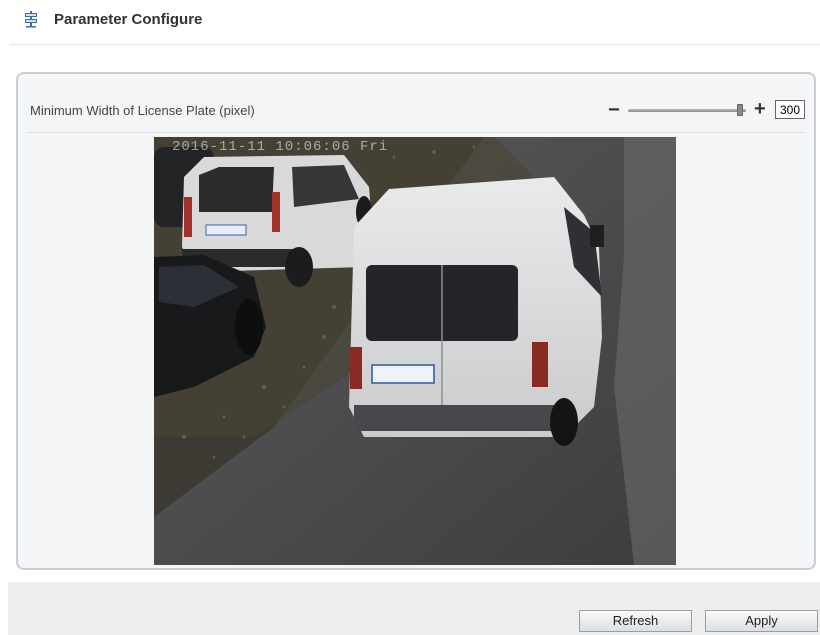 Image resolution: width=820 pixels, height=635 pixels. What do you see at coordinates (790, 109) in the screenshot?
I see `plate-width-input` at bounding box center [790, 109].